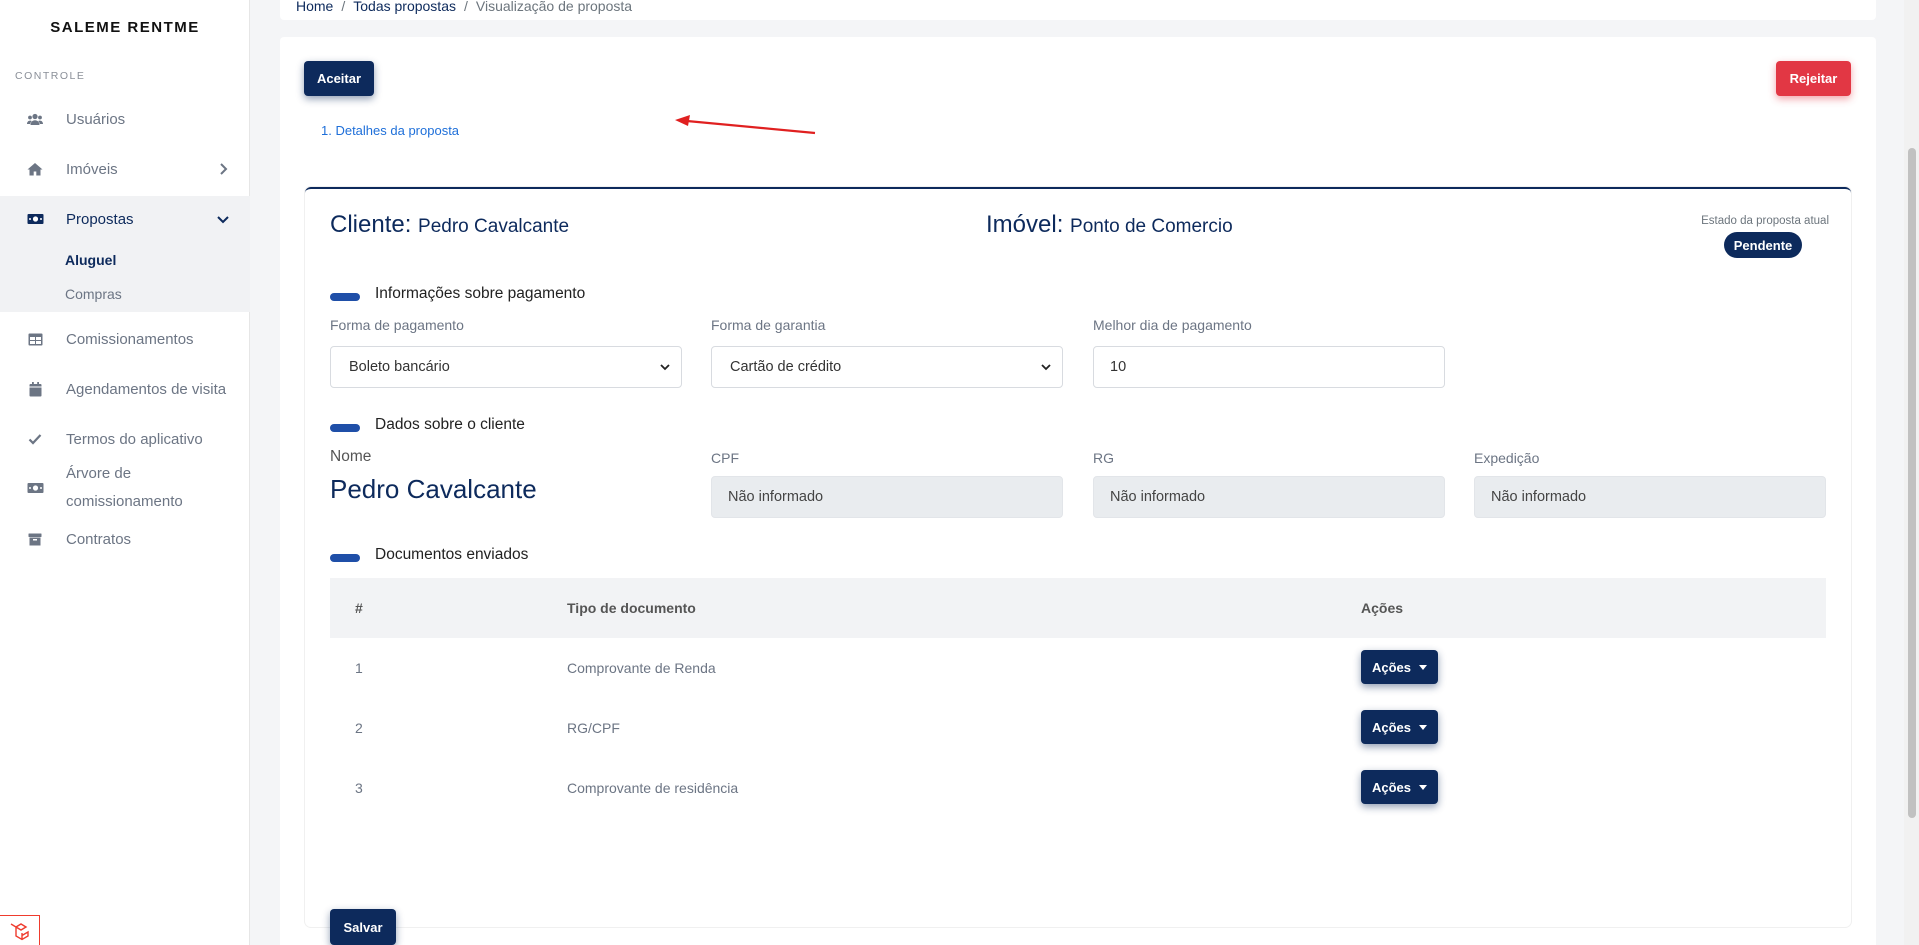 The width and height of the screenshot is (1919, 945). I want to click on guarantee-value: Cartão de crédito, so click(786, 367).